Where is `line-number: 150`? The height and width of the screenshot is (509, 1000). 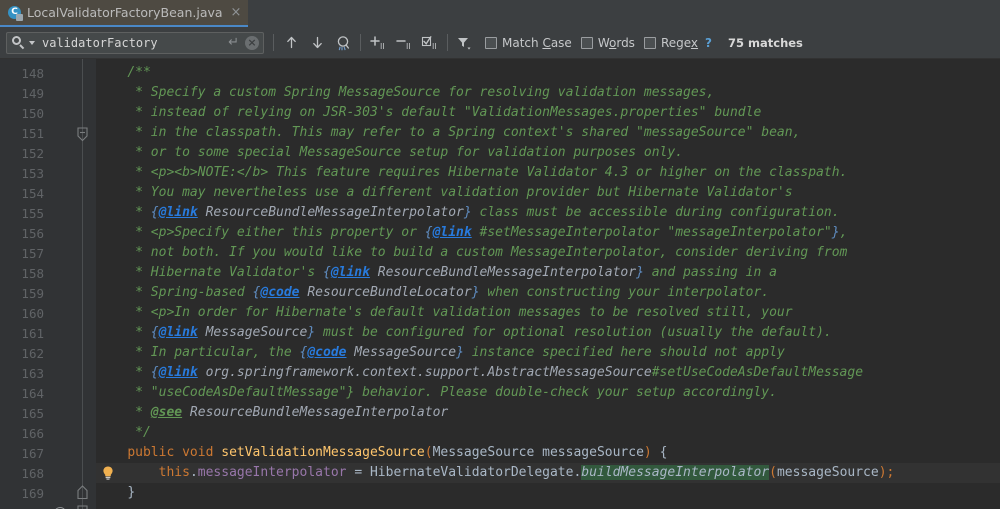 line-number: 150 is located at coordinates (32, 113).